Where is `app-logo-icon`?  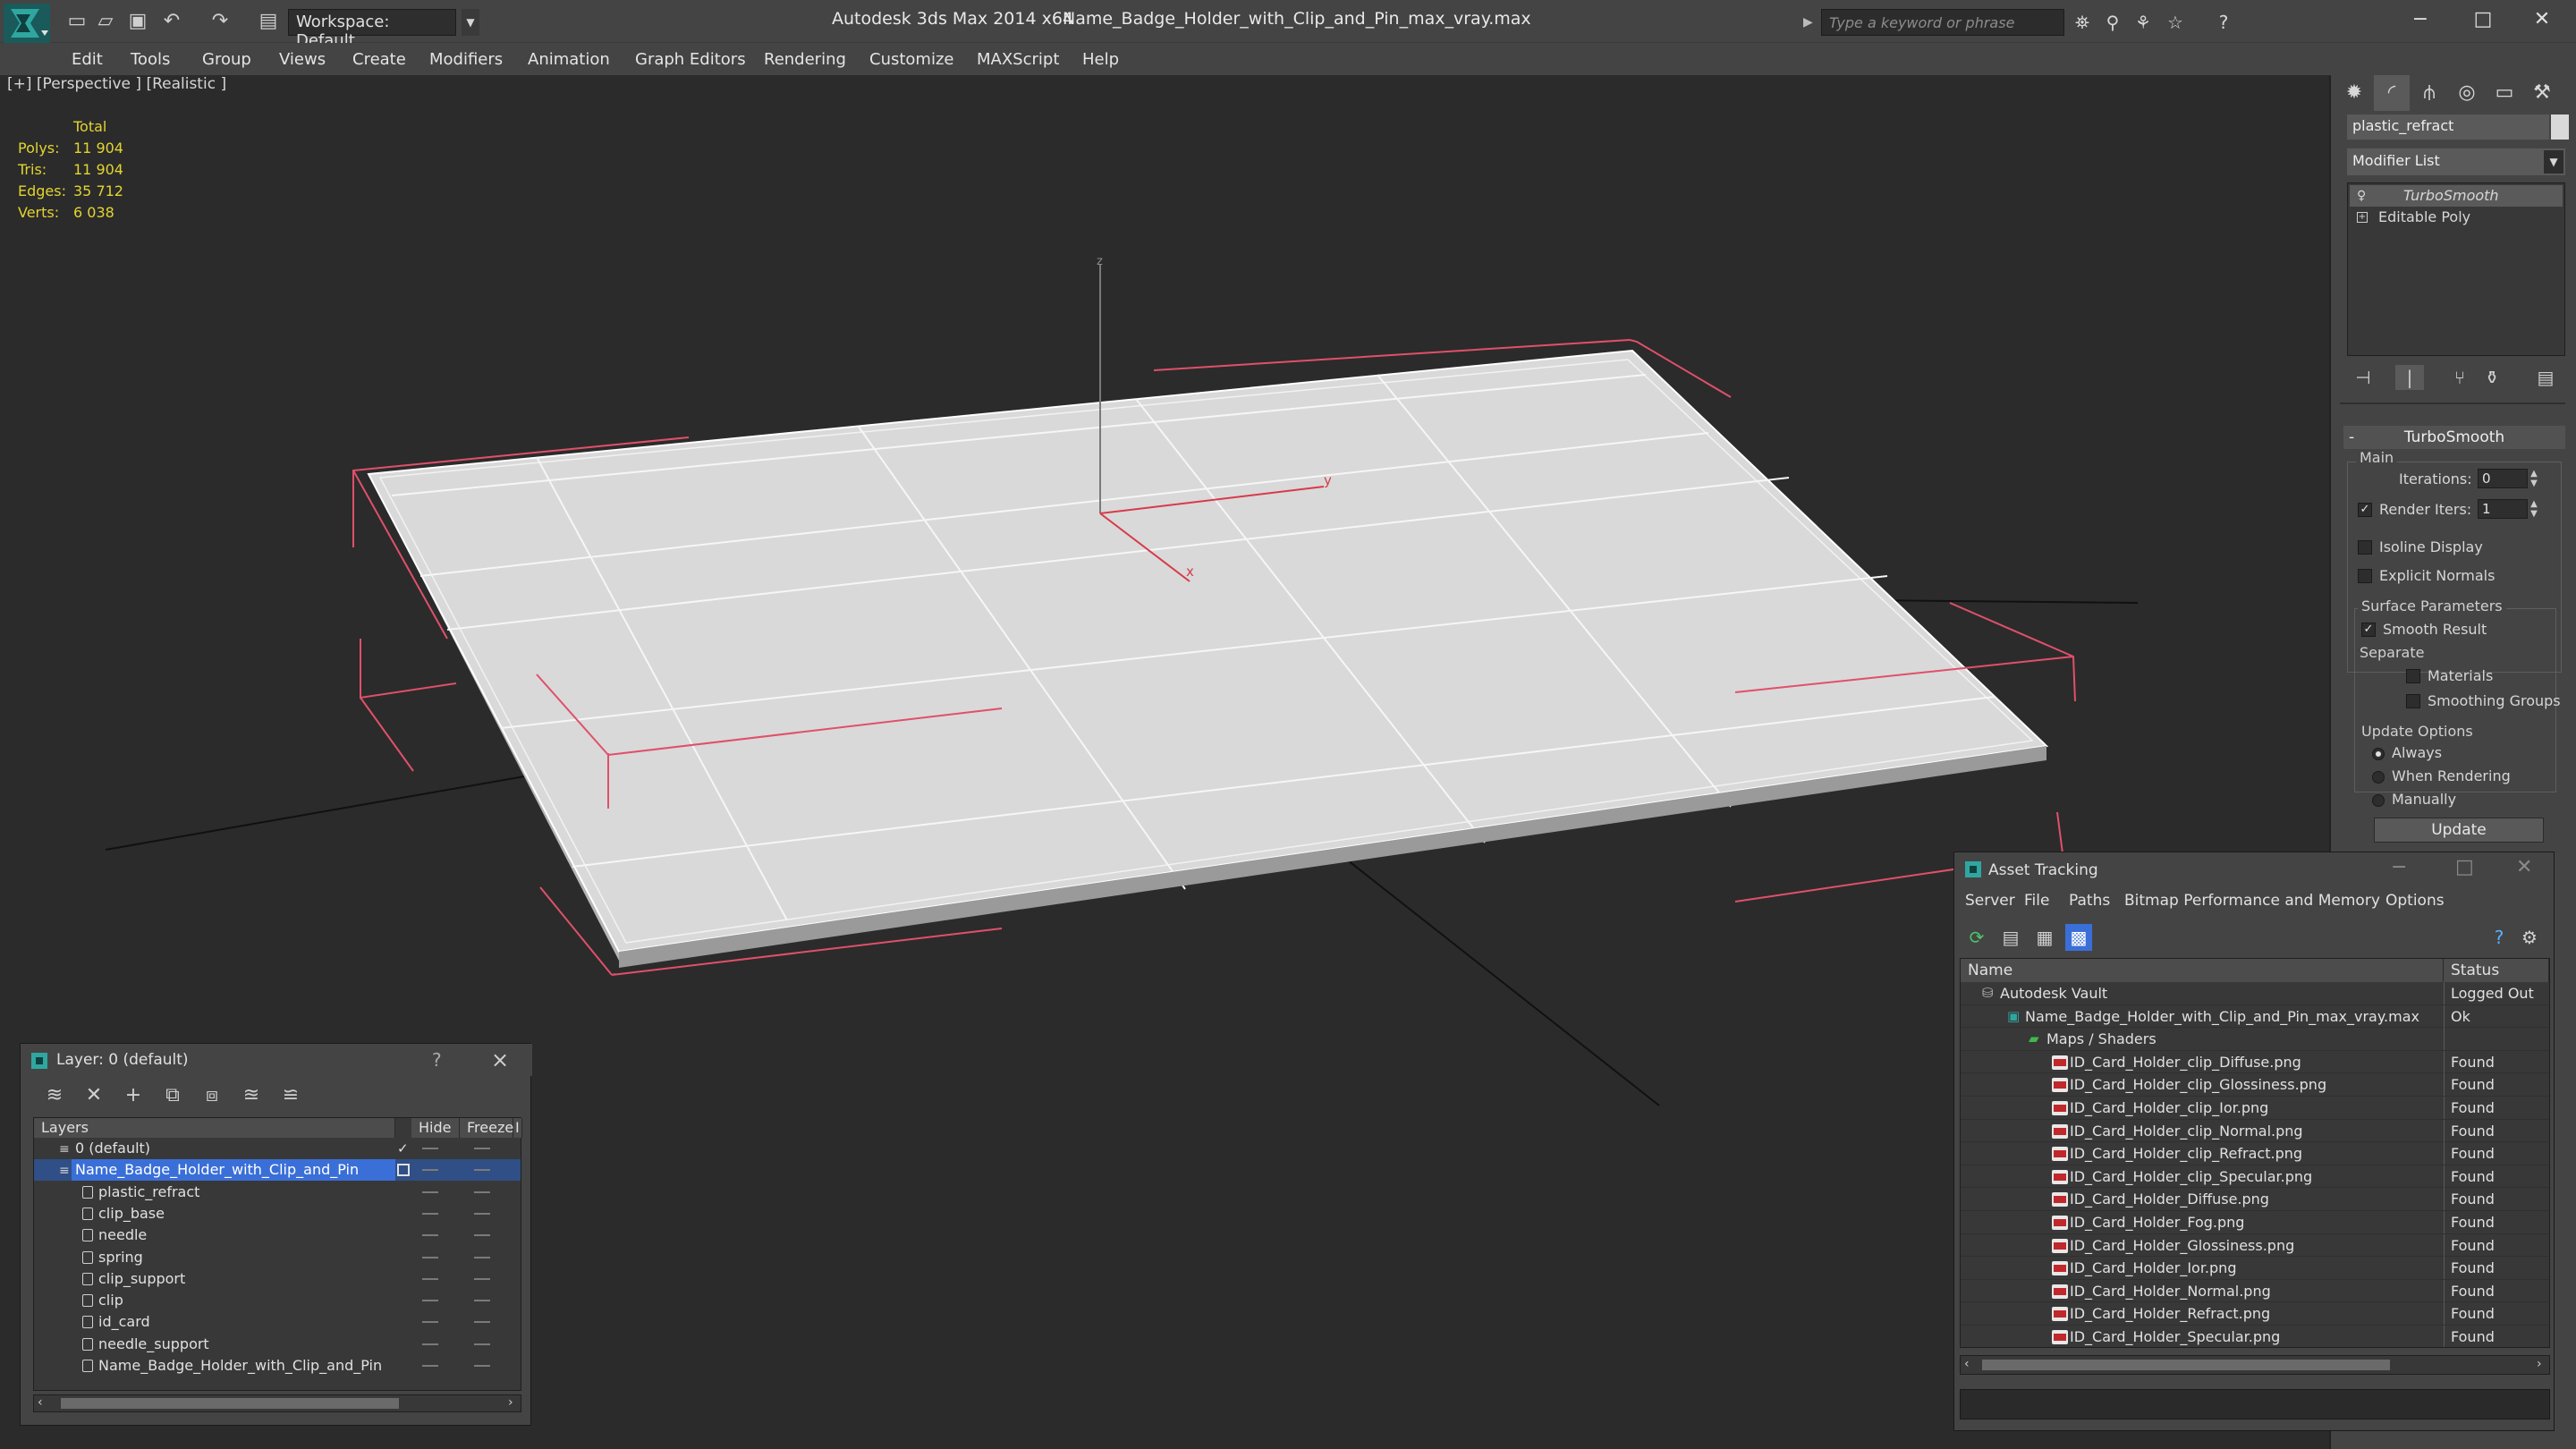
app-logo-icon is located at coordinates (27, 23).